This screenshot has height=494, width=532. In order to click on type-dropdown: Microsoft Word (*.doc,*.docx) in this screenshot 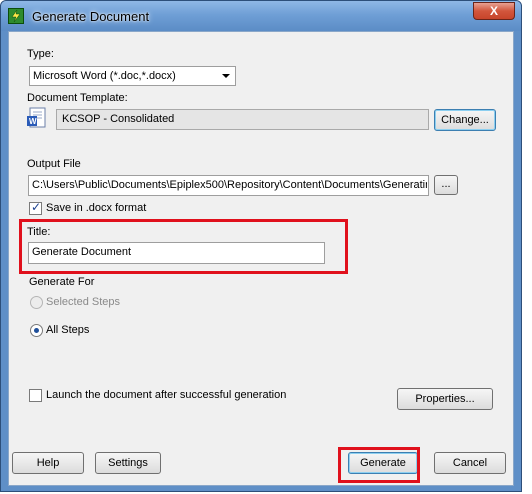, I will do `click(132, 76)`.